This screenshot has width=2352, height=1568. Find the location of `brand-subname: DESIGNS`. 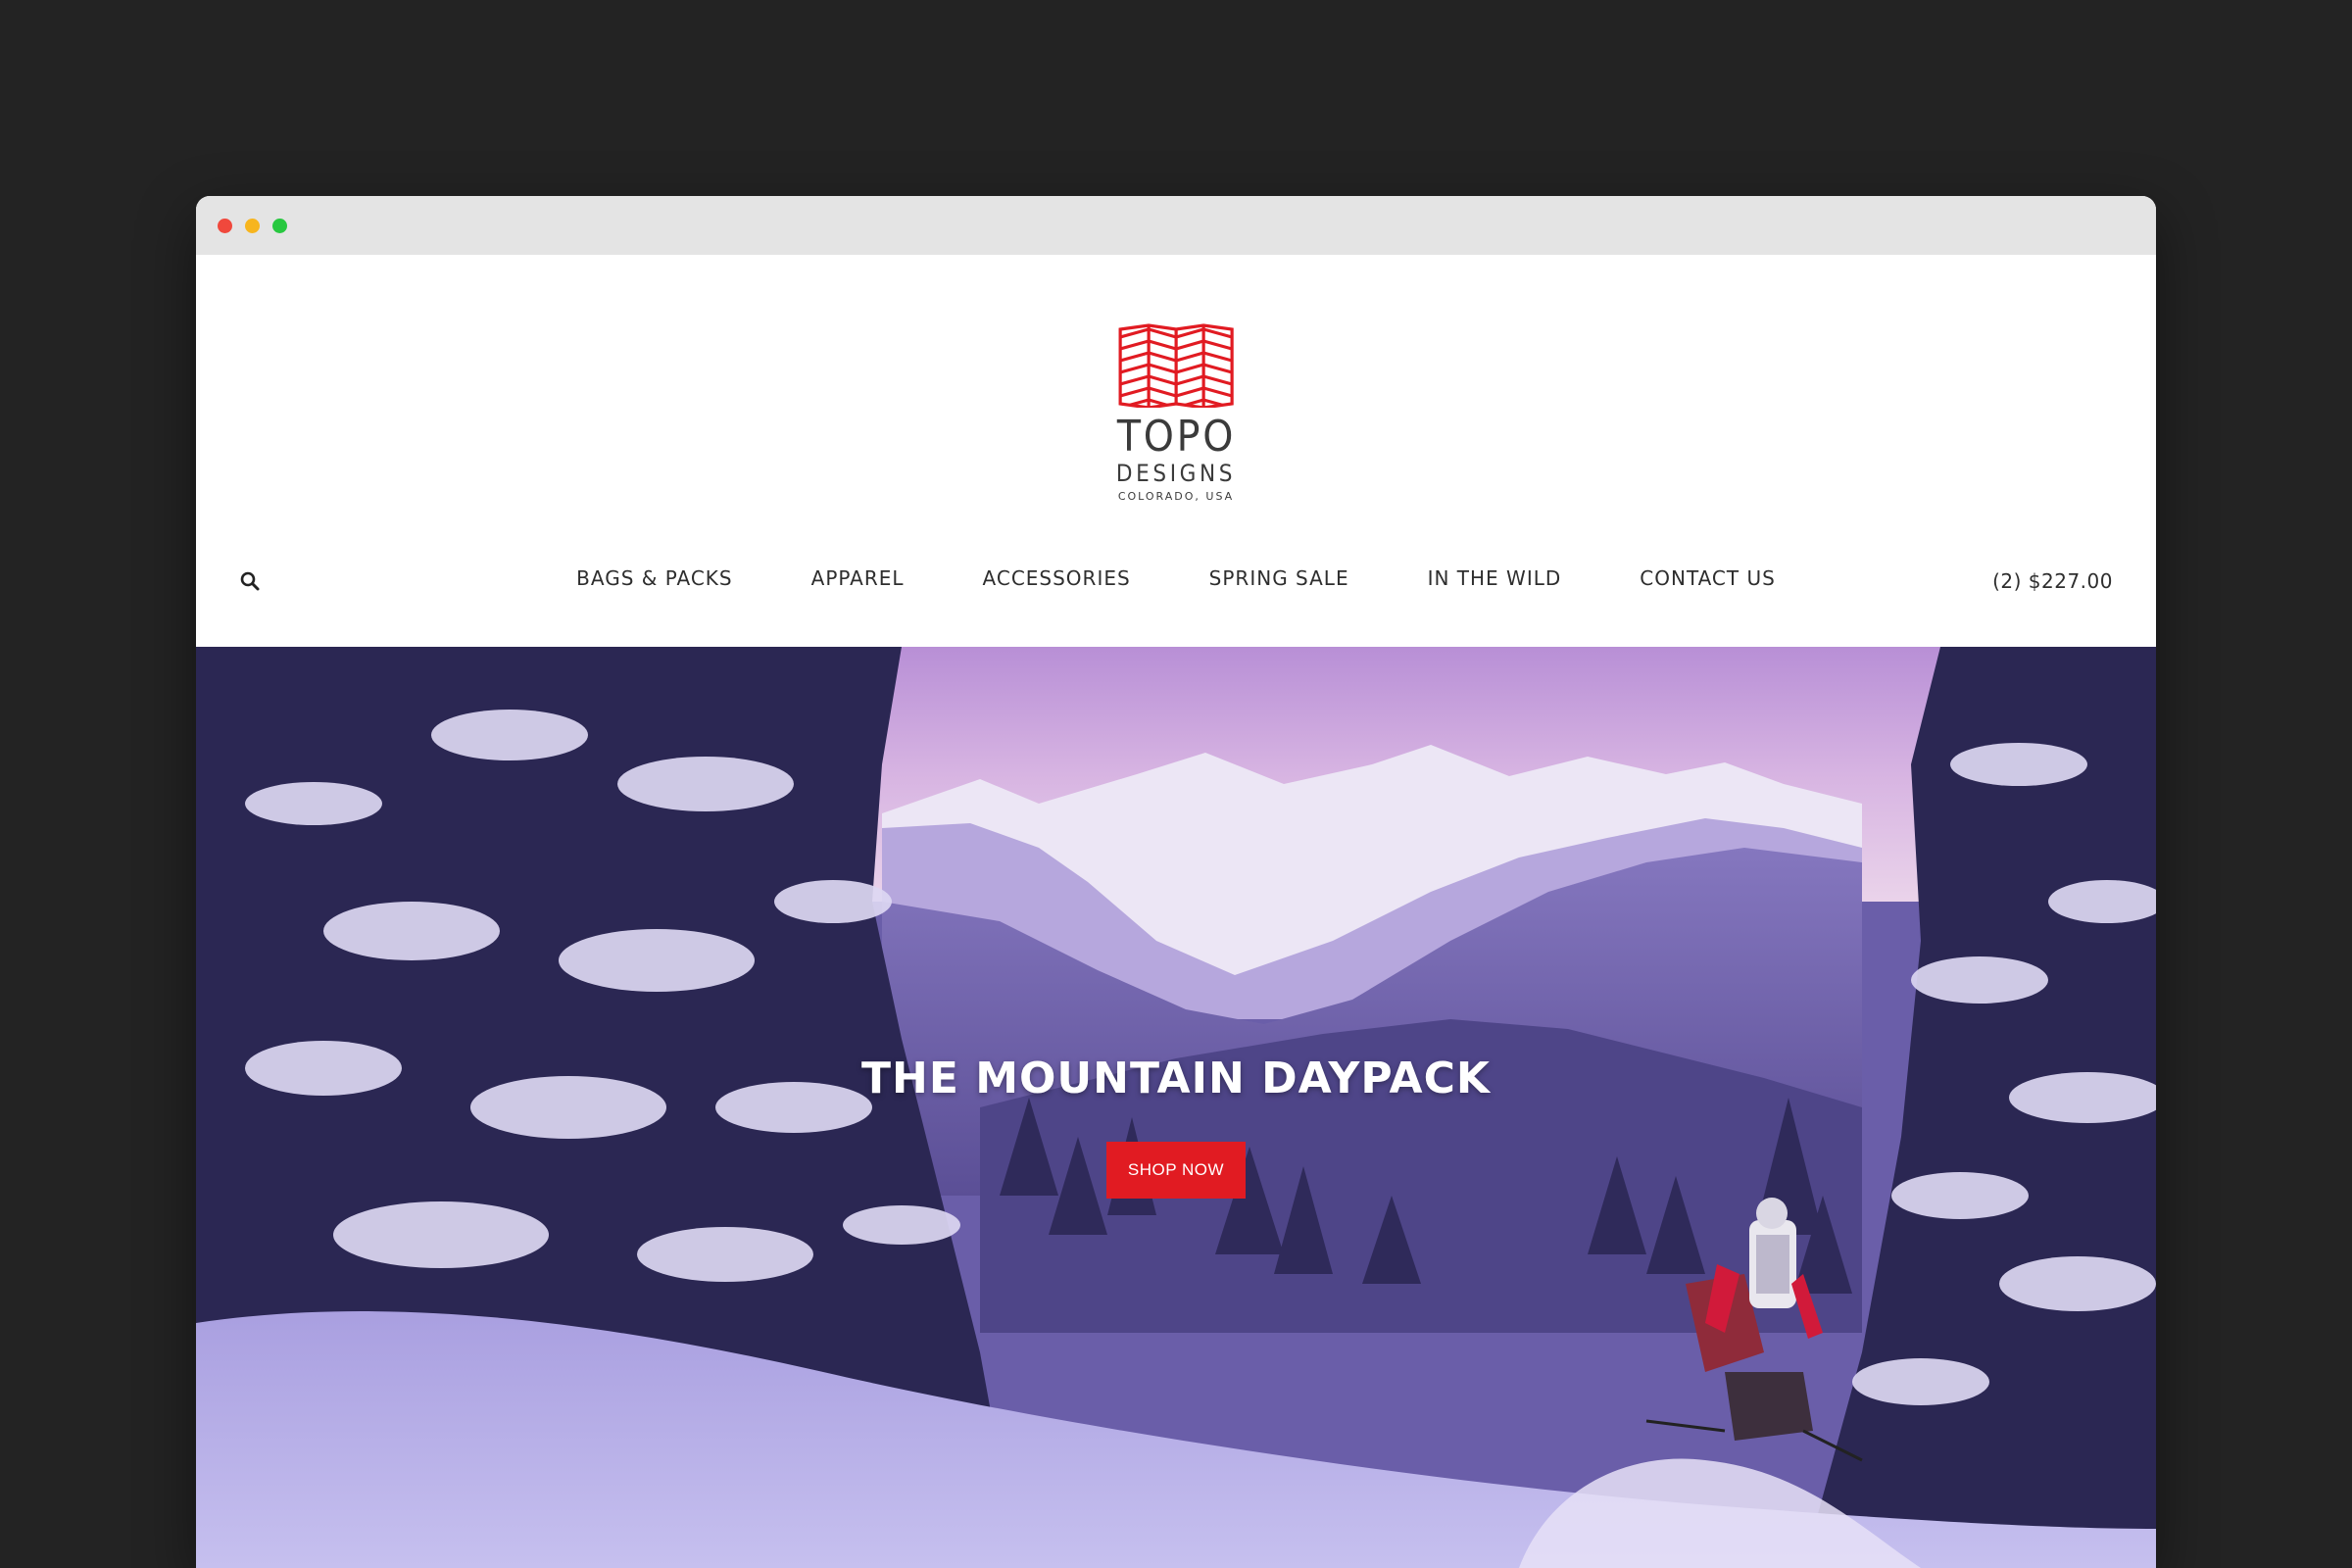

brand-subname: DESIGNS is located at coordinates (1176, 473).